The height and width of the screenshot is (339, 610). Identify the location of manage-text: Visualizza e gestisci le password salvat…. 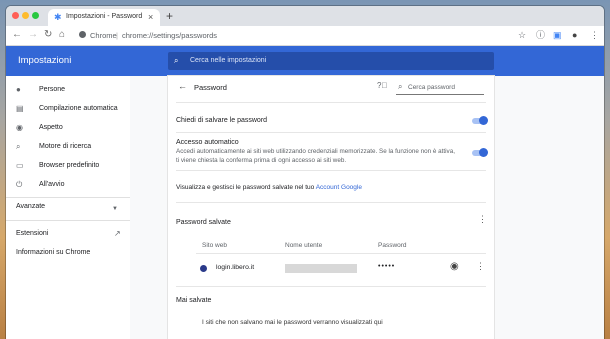
(246, 187).